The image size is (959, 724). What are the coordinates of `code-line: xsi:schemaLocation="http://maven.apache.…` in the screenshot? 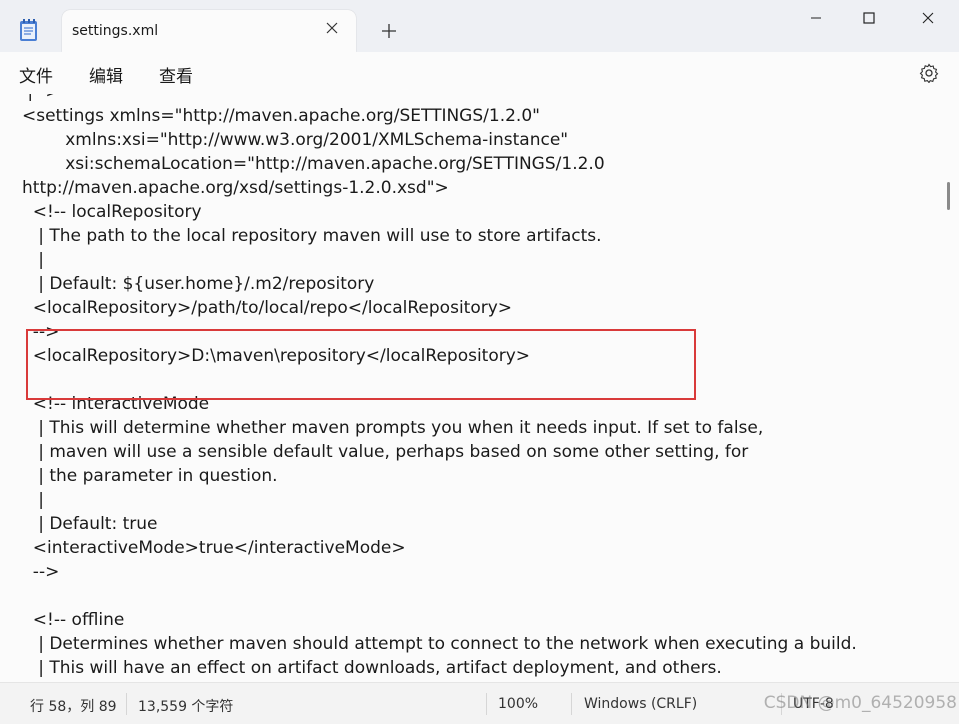 It's located at (439, 164).